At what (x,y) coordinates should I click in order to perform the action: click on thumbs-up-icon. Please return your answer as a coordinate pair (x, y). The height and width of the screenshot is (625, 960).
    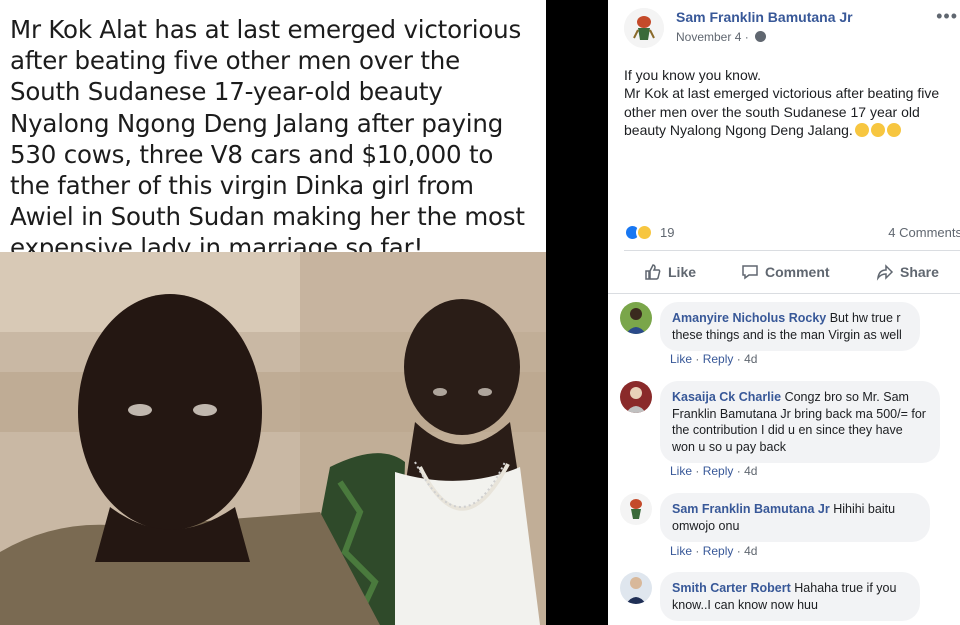
    Looking at the image, I should click on (653, 272).